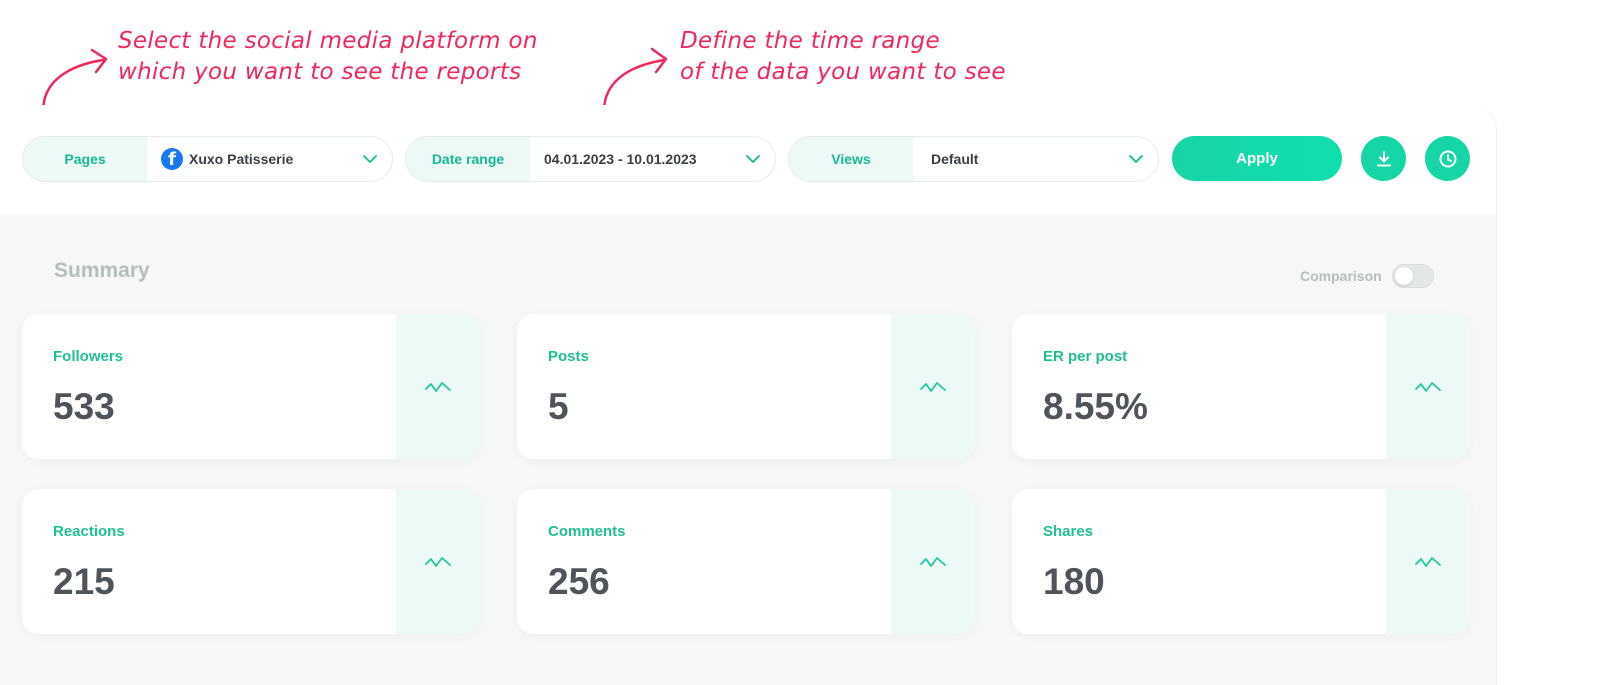 Image resolution: width=1600 pixels, height=685 pixels. What do you see at coordinates (89, 531) in the screenshot?
I see `metric-label: Reactions` at bounding box center [89, 531].